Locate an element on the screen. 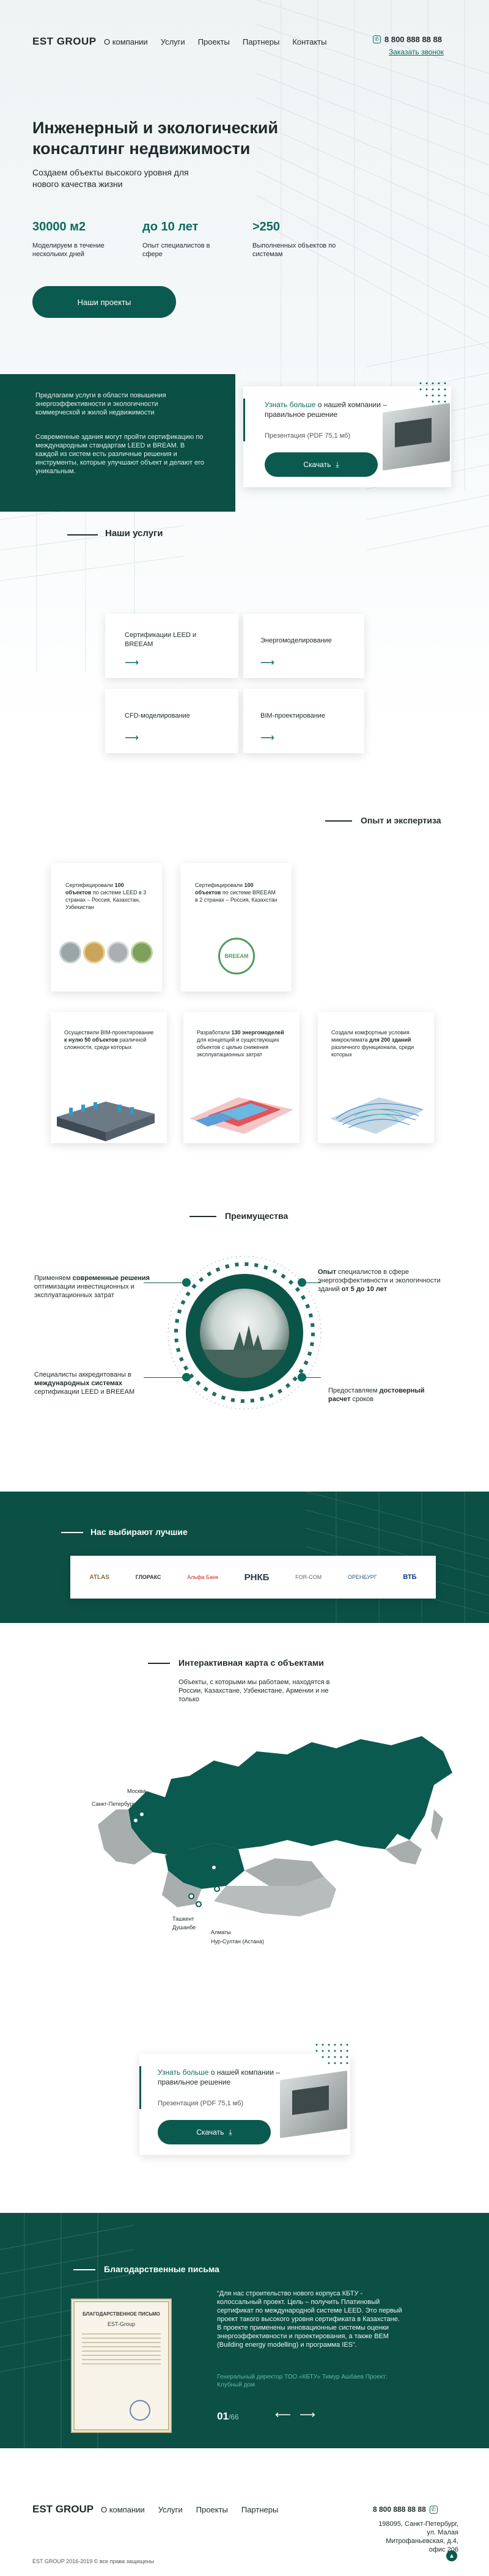 The height and width of the screenshot is (2576, 489). nav-item-services: Услуги is located at coordinates (173, 41).